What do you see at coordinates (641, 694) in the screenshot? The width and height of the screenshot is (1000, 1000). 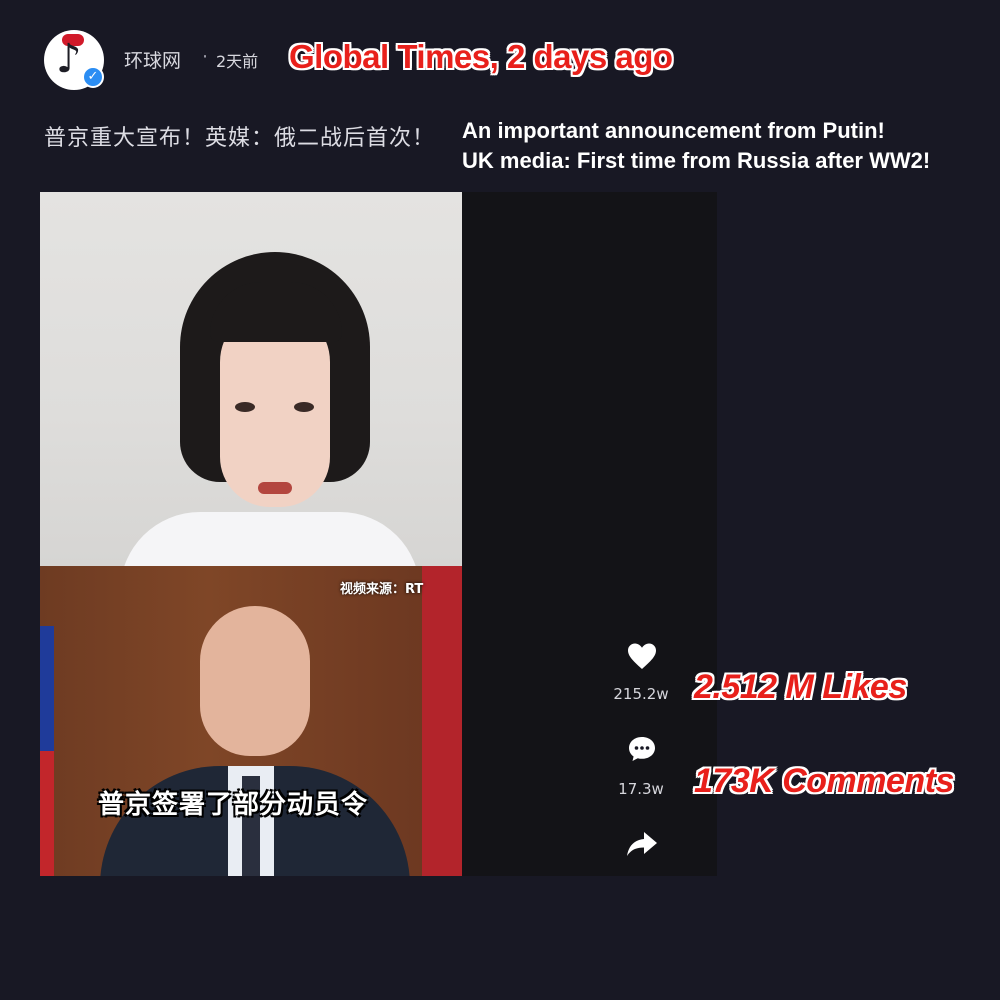 I see `like-count: 215.2w` at bounding box center [641, 694].